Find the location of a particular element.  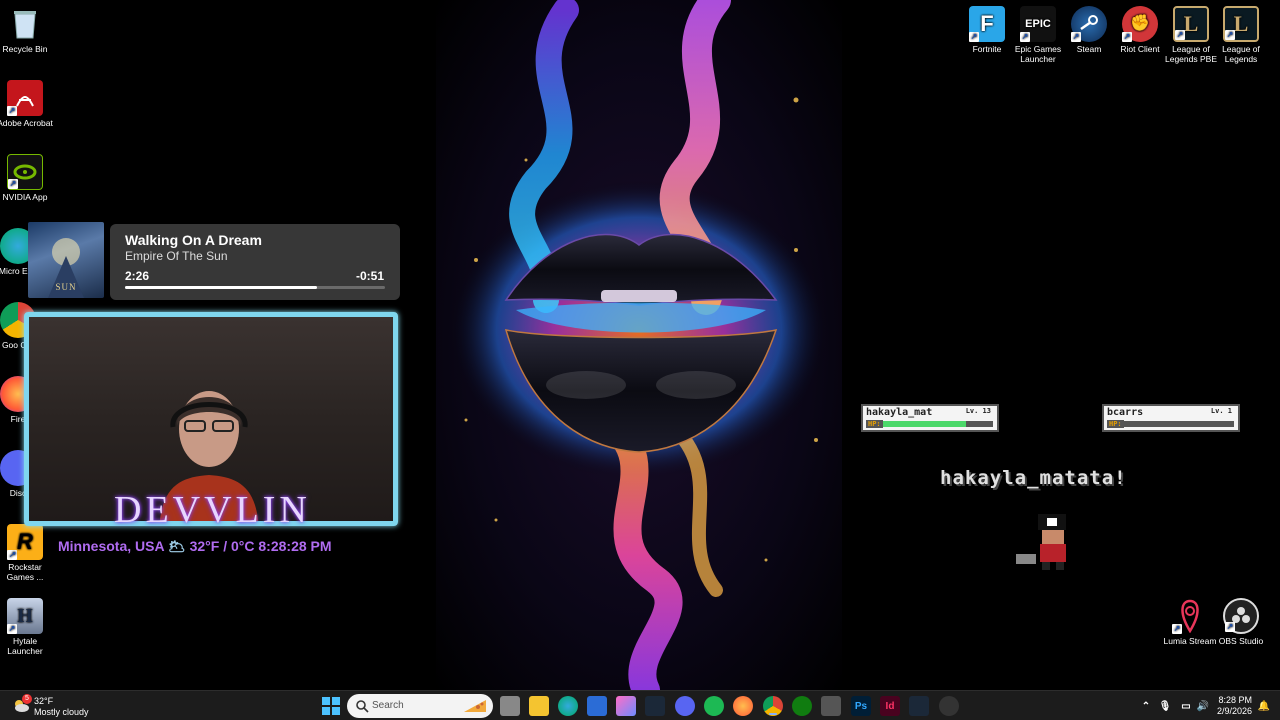

desktop-icon-lumia-stream: ↗ Lumia Stream is located at coordinates (1190, 622).